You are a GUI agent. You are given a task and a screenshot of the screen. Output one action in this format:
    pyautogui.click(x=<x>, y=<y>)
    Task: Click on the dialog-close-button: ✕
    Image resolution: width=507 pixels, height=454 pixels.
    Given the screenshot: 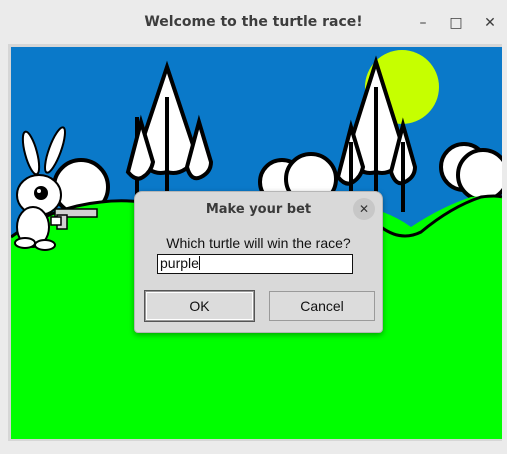 What is the action you would take?
    pyautogui.click(x=364, y=209)
    